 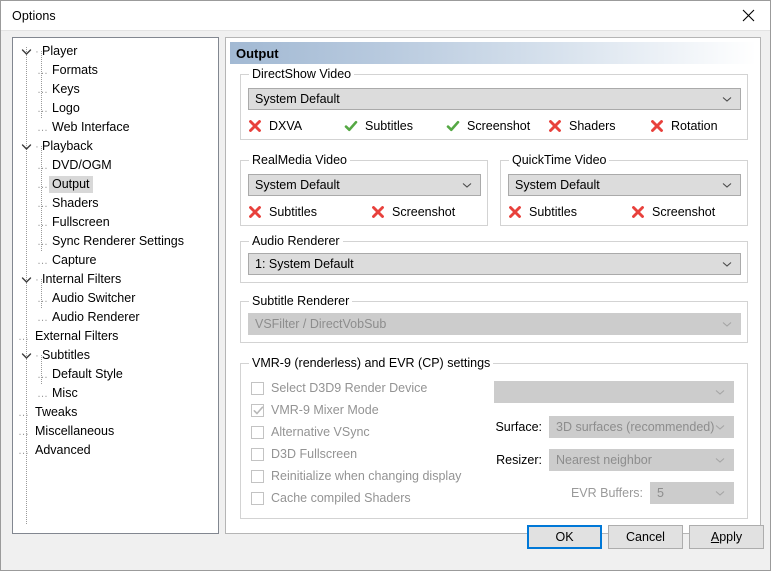 What do you see at coordinates (115, 450) in the screenshot?
I see `tree-item-advanced: … Advanced` at bounding box center [115, 450].